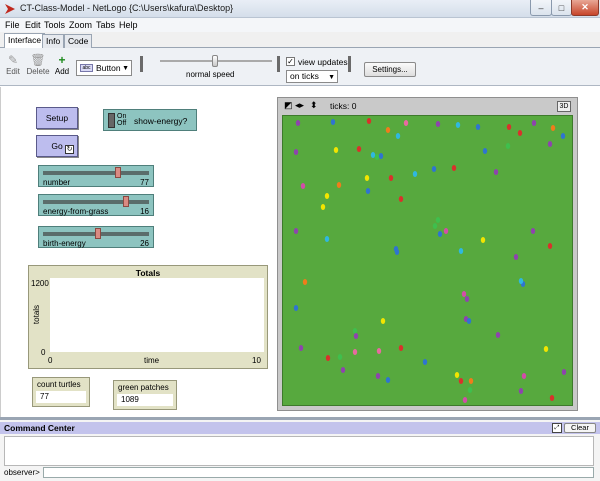 This screenshot has width=600, height=481. I want to click on follow-icon: ◩, so click(288, 105).